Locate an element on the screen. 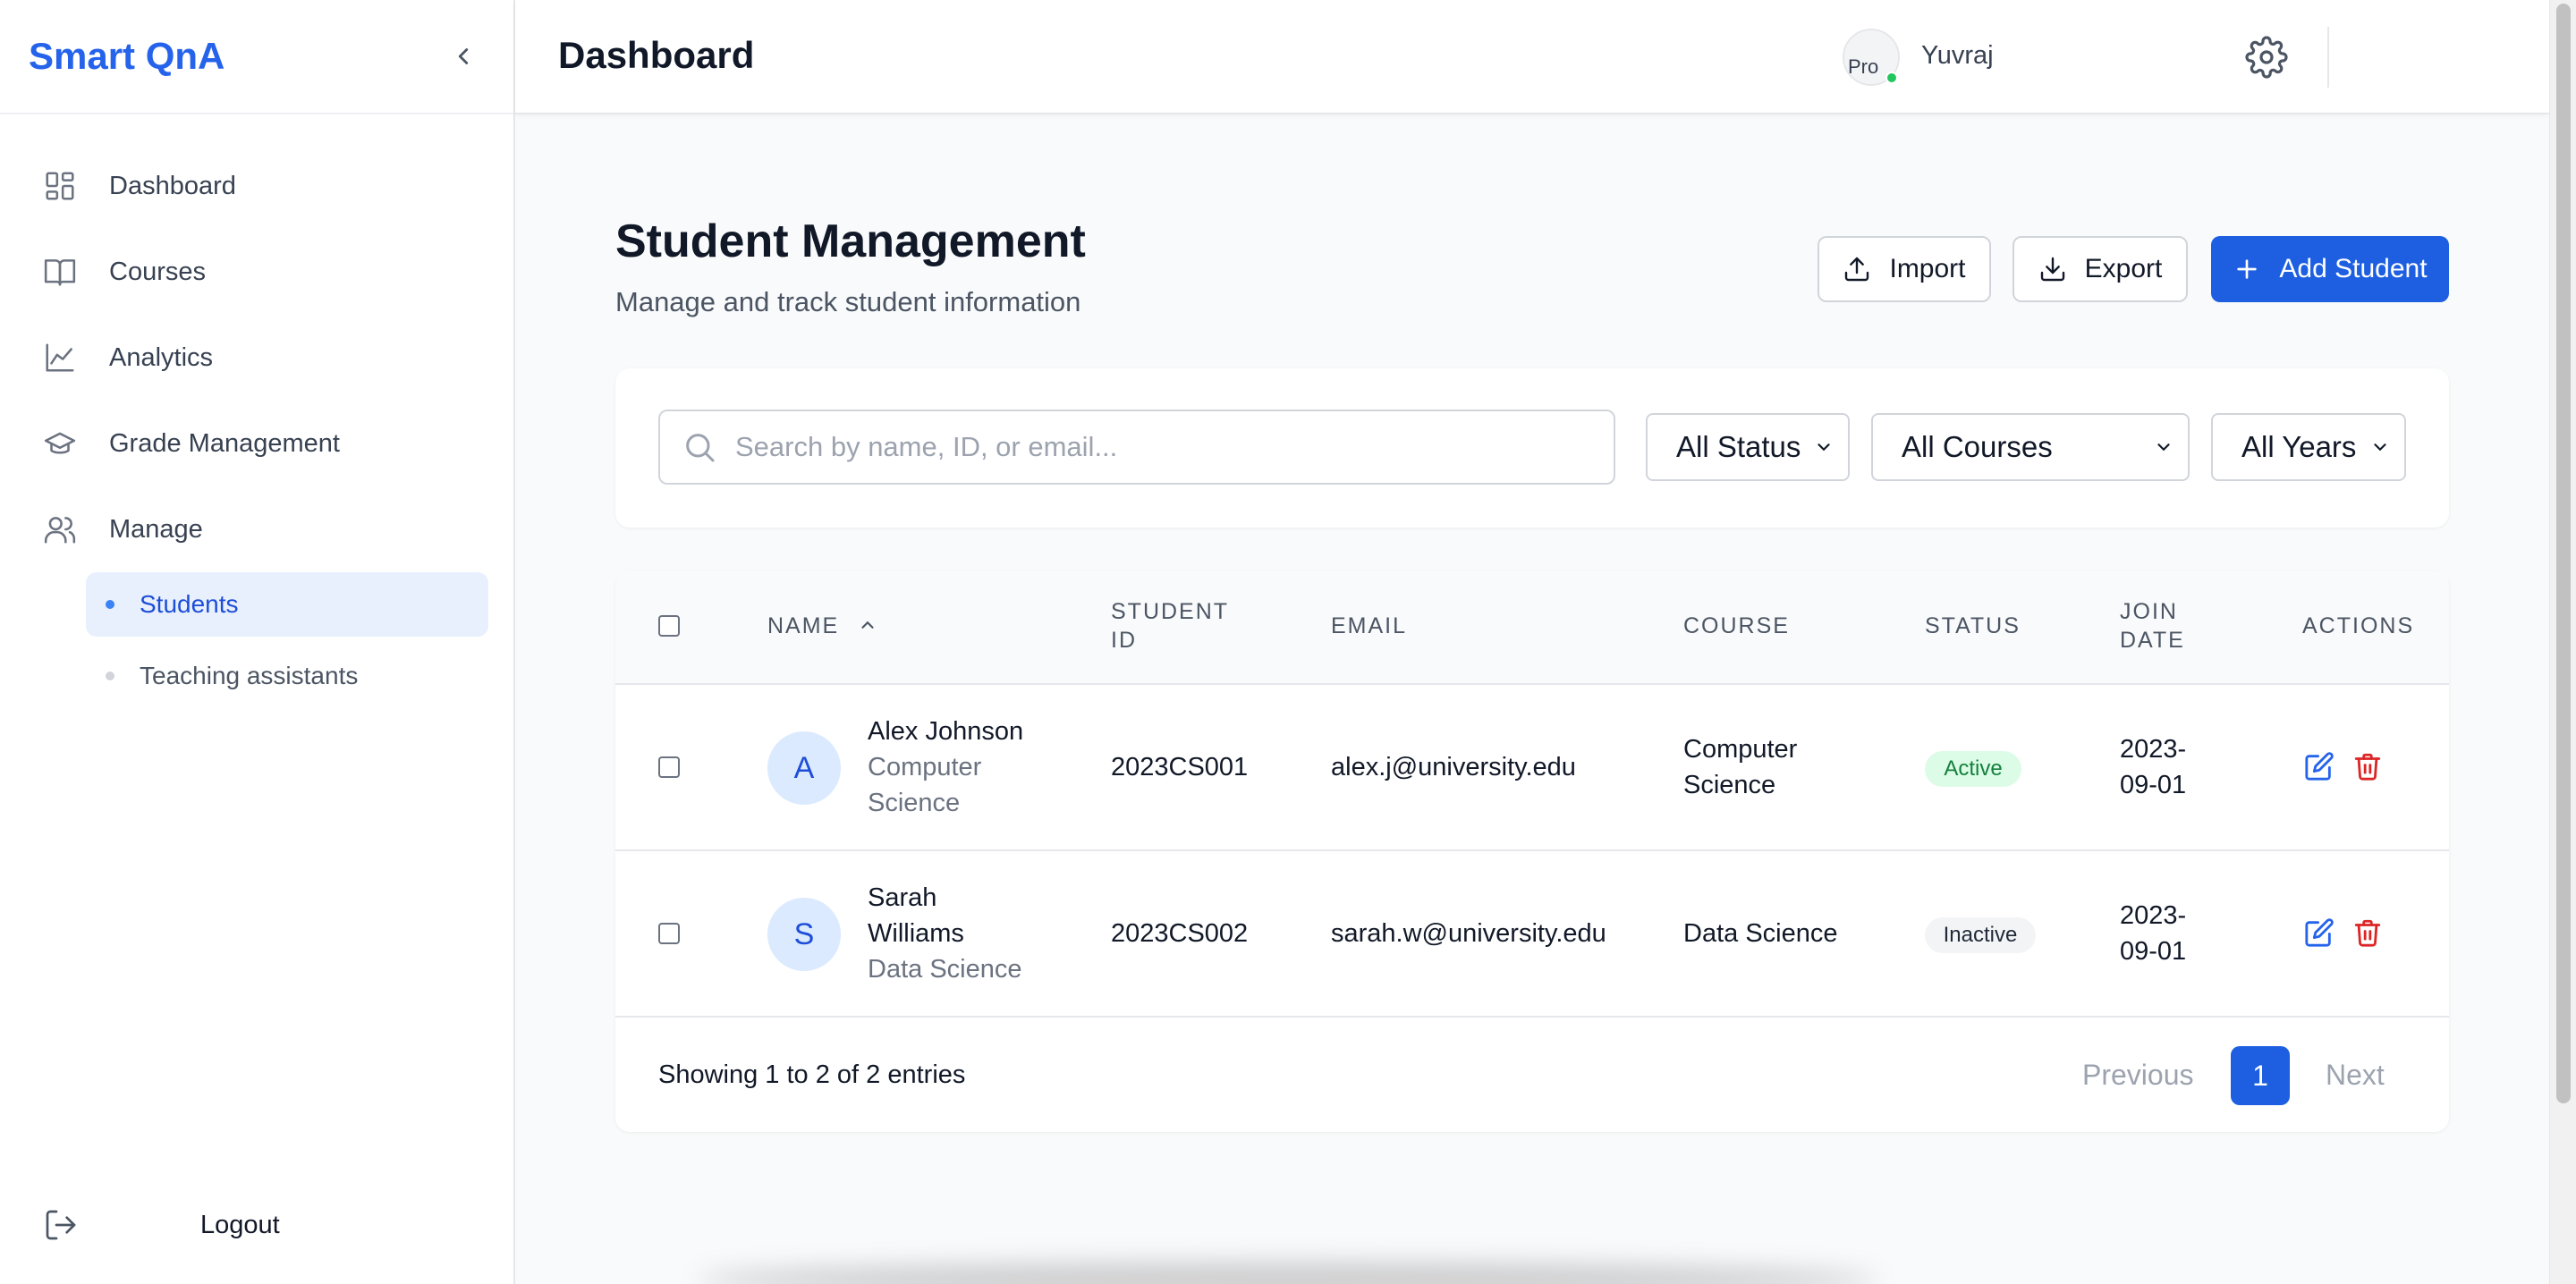  column-header-actions: ACTIONS is located at coordinates (2358, 625).